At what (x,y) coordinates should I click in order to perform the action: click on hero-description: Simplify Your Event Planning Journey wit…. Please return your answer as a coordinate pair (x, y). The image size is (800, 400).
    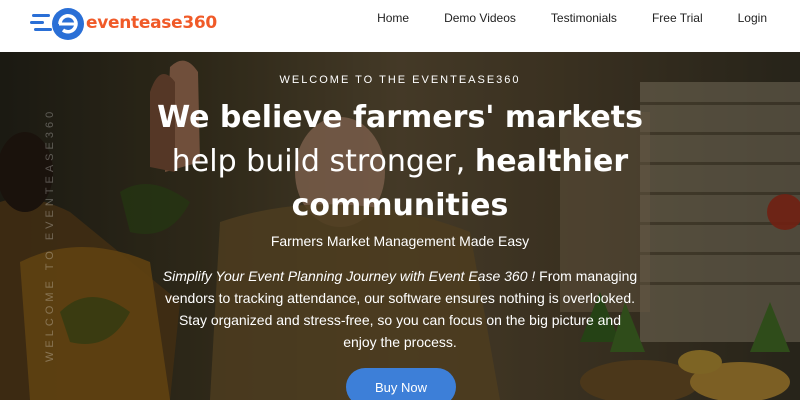
    Looking at the image, I should click on (400, 309).